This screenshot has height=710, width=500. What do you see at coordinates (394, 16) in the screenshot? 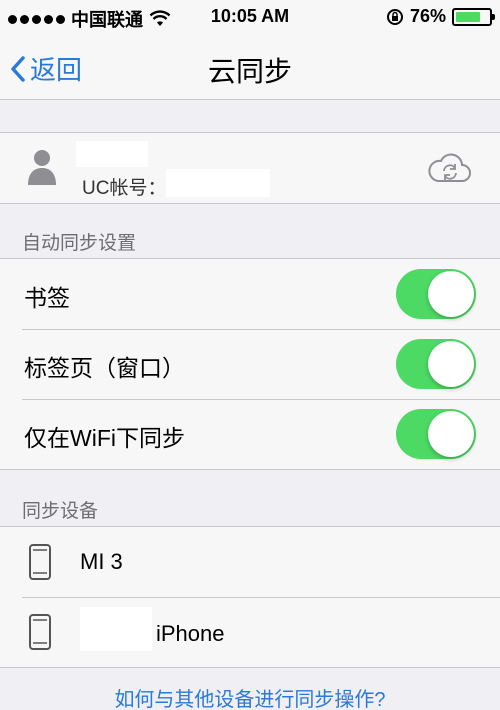
I see `rotation-lock-icon` at bounding box center [394, 16].